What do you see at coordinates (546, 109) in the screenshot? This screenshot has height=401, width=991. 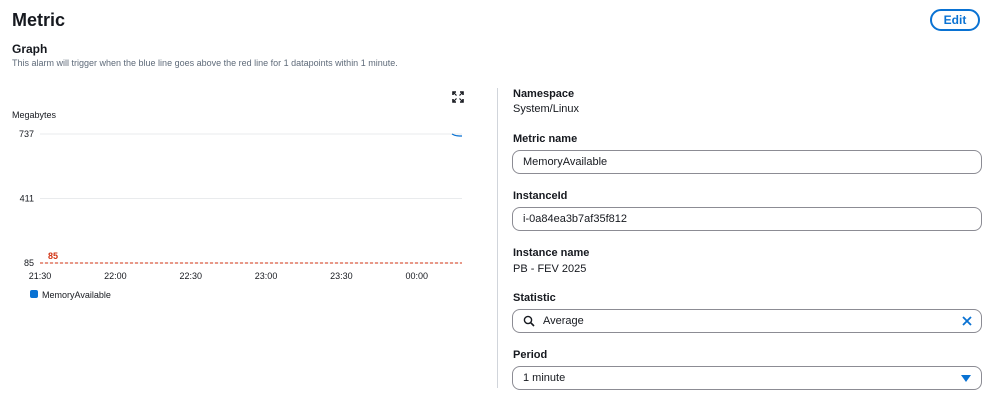 I see `namespace-value: System/Linux` at bounding box center [546, 109].